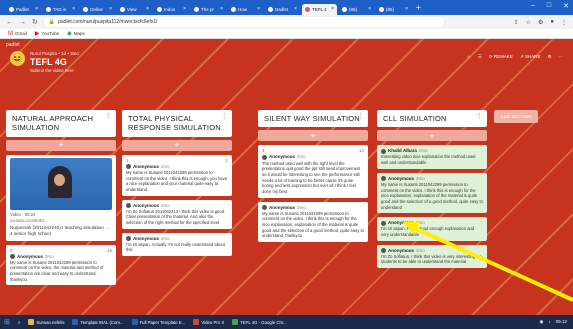 The height and width of the screenshot is (329, 573). What do you see at coordinates (208, 322) in the screenshot?
I see `taskbar-app: Video Pro X` at bounding box center [208, 322].